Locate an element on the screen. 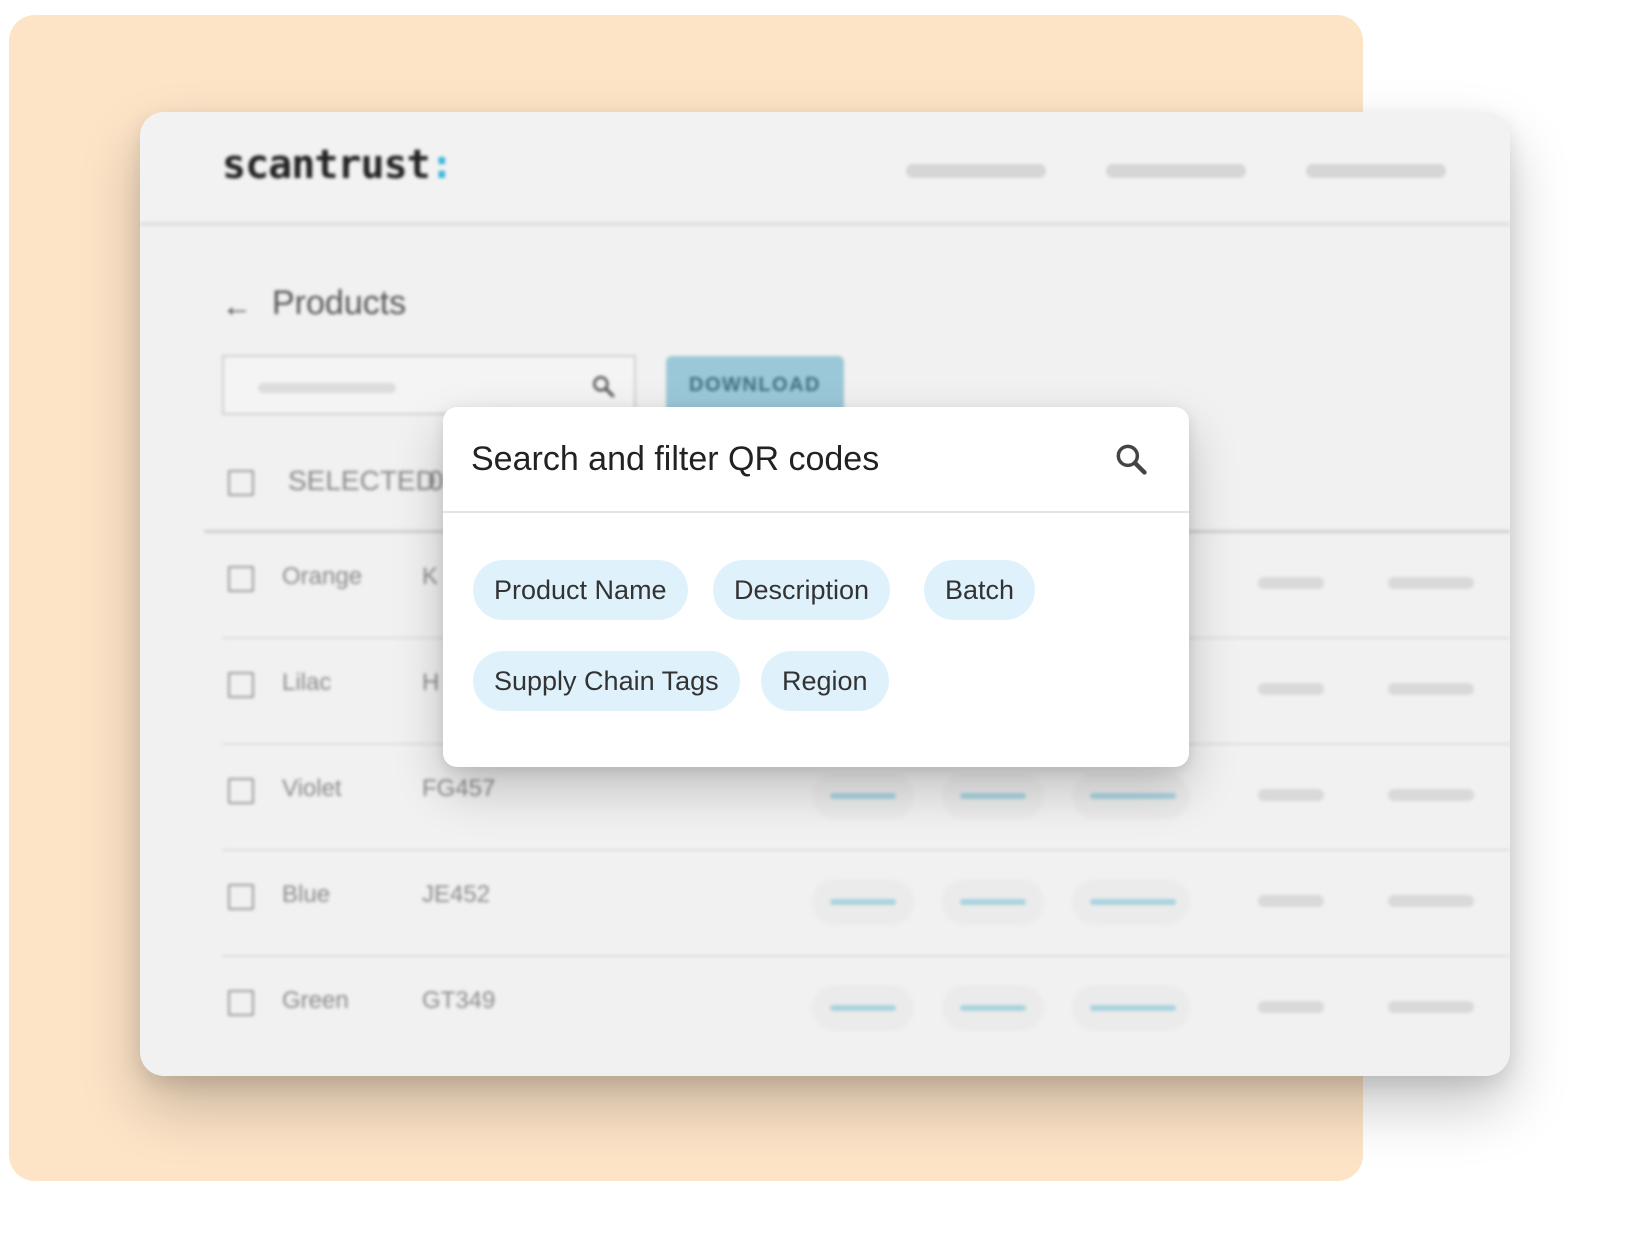 The image size is (1626, 1246). selected-label: SELECTED is located at coordinates (362, 480).